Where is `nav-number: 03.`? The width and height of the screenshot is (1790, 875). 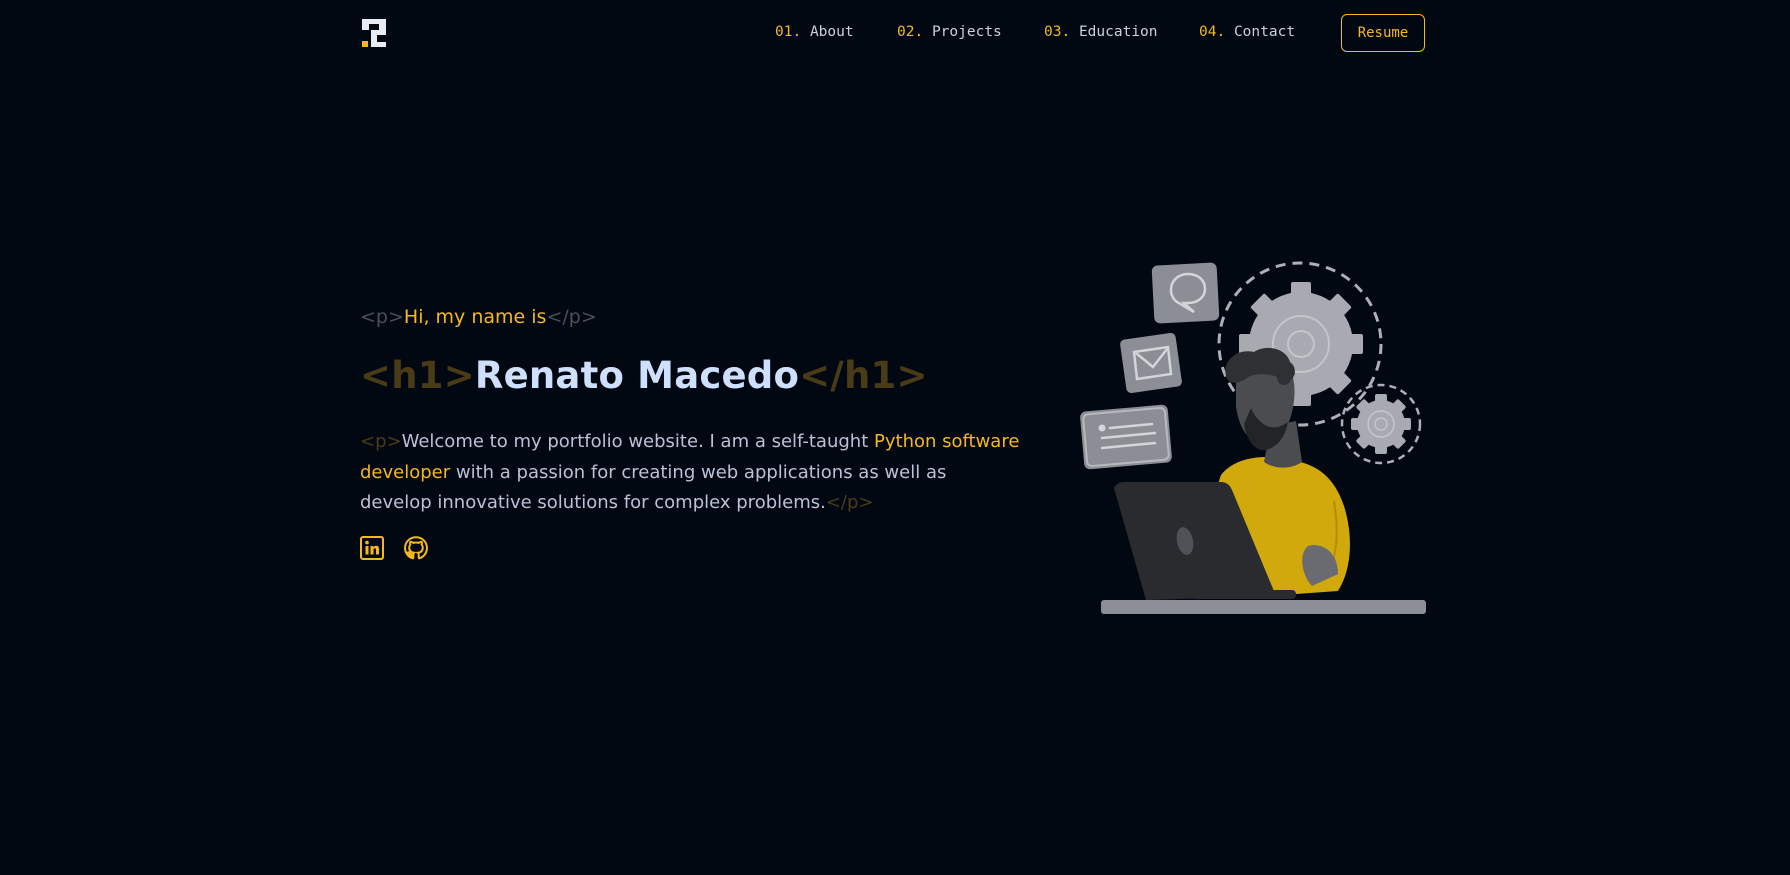
nav-number: 03. is located at coordinates (1057, 32).